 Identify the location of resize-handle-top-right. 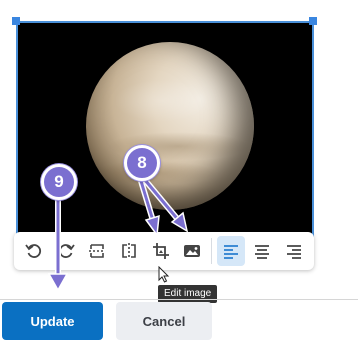
(313, 21).